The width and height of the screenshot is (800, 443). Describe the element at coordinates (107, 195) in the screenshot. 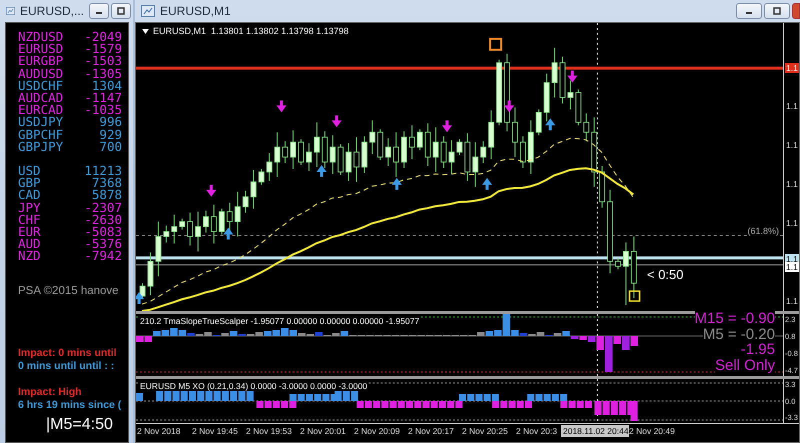

I see `currency-value: 5878` at that location.